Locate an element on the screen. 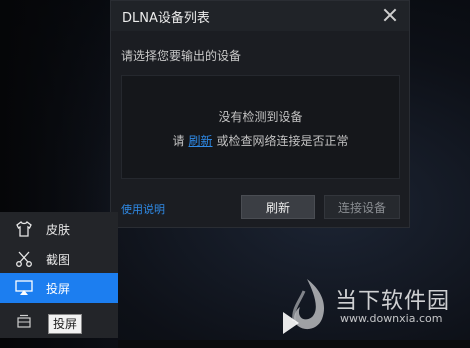  refresh-button: 刷新 is located at coordinates (278, 207).